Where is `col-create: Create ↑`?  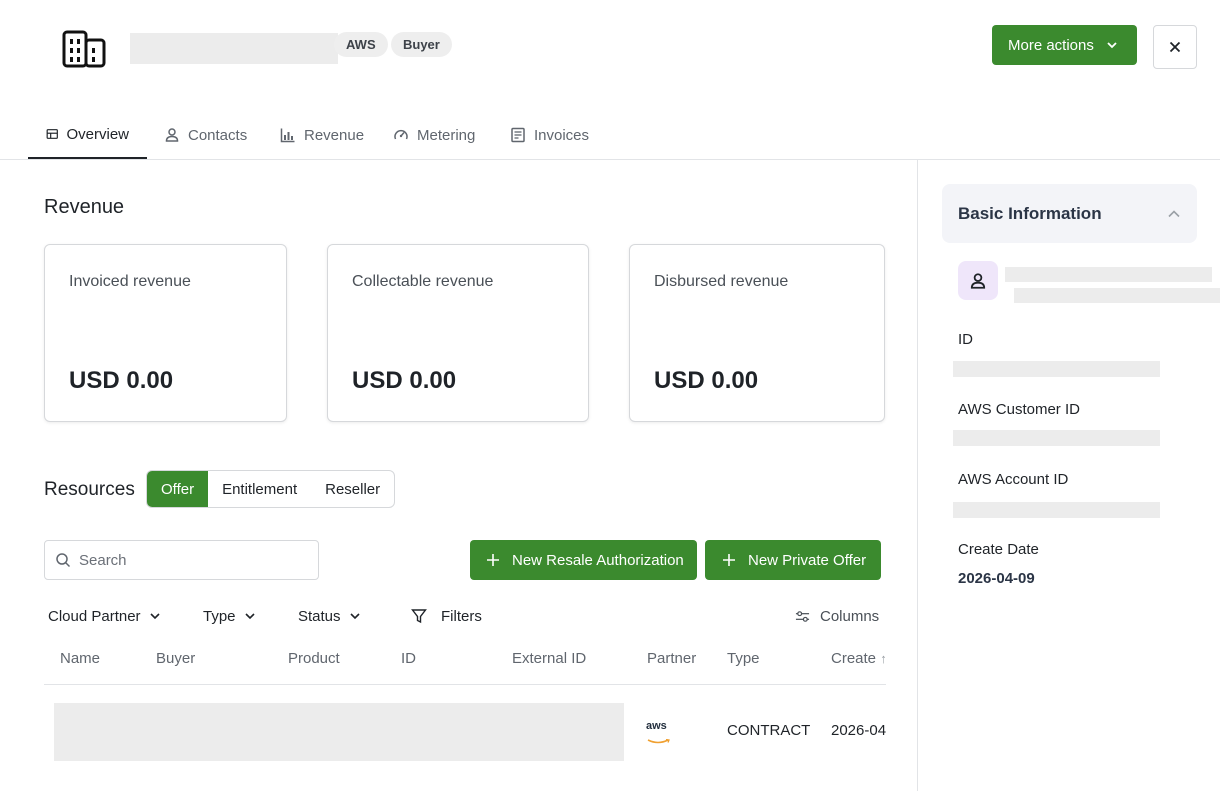 col-create: Create ↑ is located at coordinates (858, 658).